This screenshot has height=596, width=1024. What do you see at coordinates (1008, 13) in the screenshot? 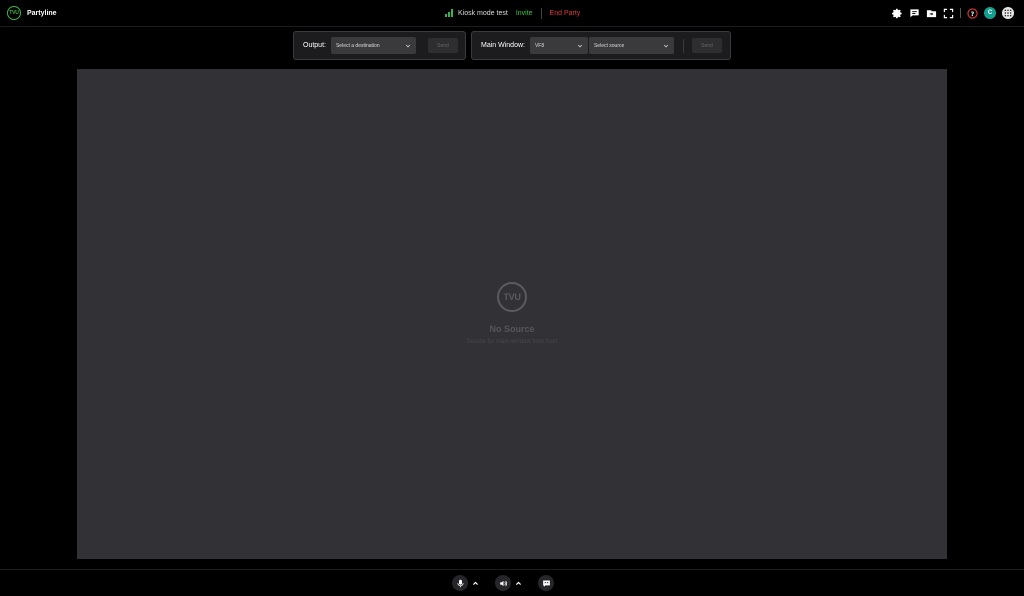
I see `apps-grid-icon` at bounding box center [1008, 13].